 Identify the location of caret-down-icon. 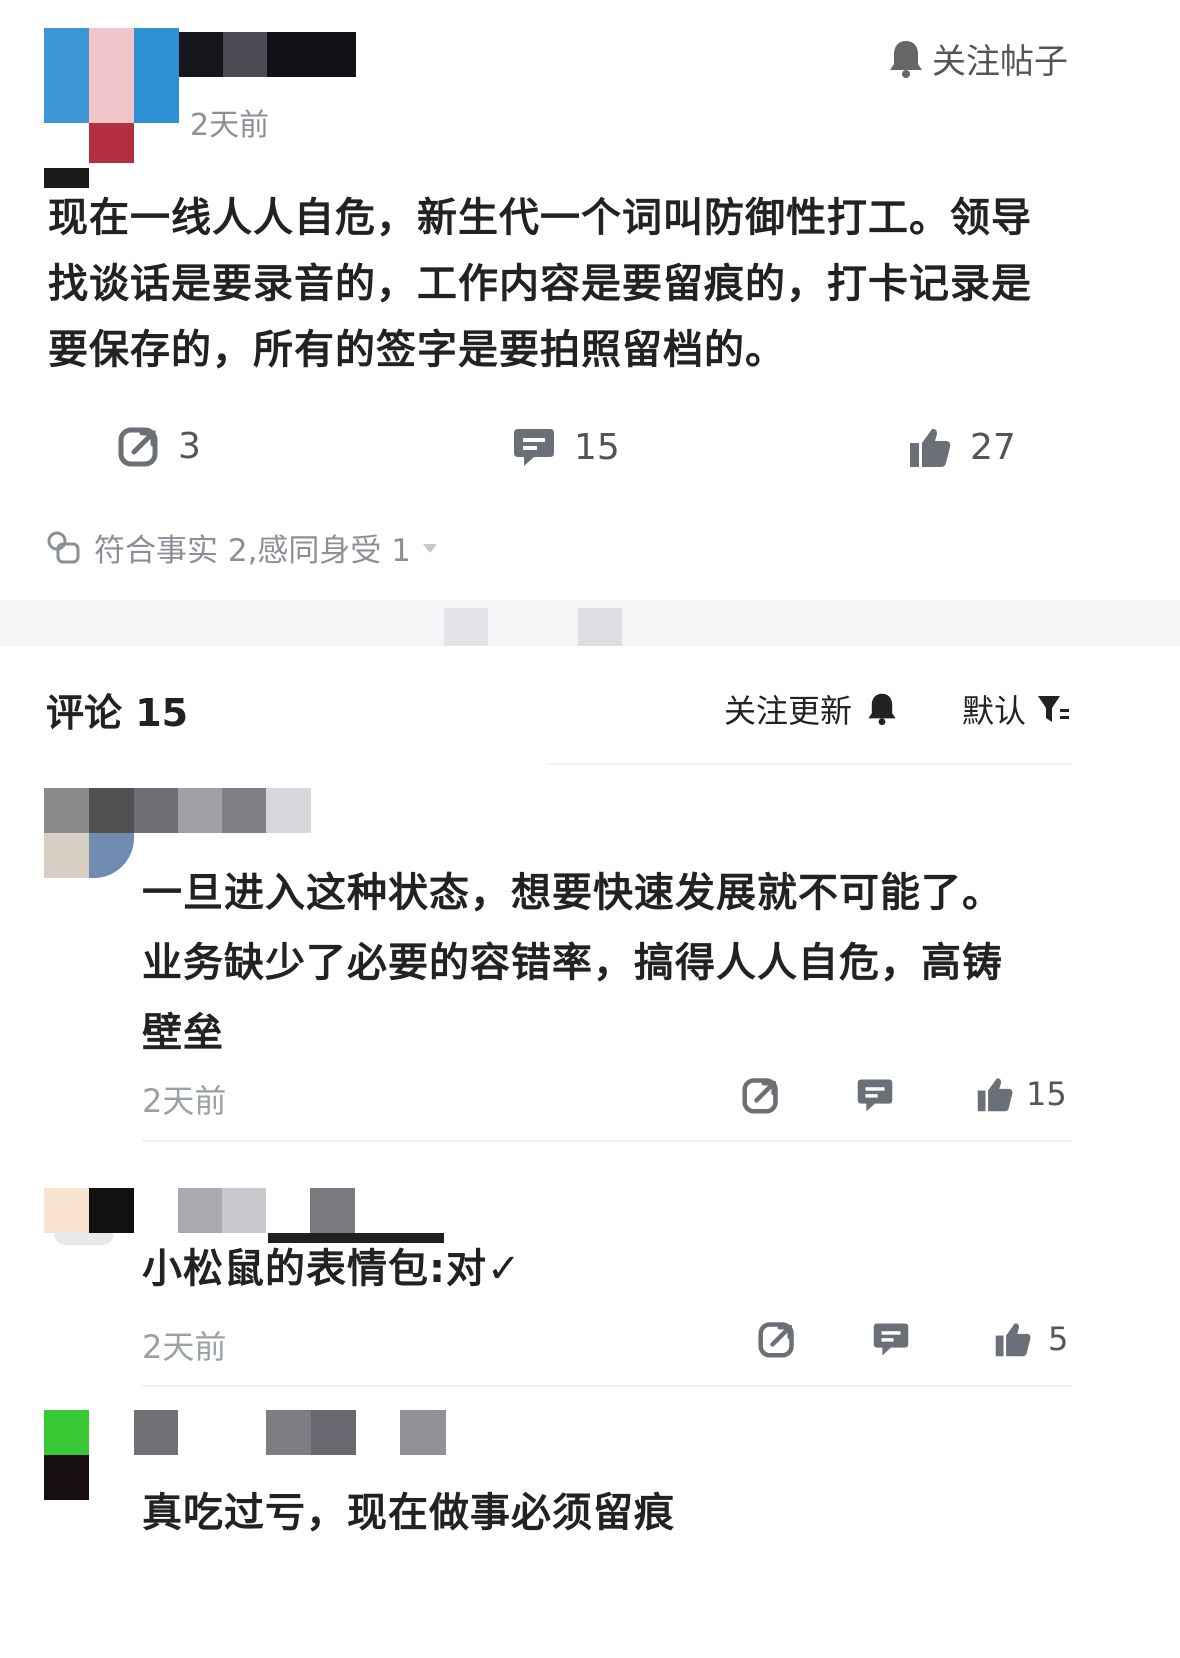
(430, 548).